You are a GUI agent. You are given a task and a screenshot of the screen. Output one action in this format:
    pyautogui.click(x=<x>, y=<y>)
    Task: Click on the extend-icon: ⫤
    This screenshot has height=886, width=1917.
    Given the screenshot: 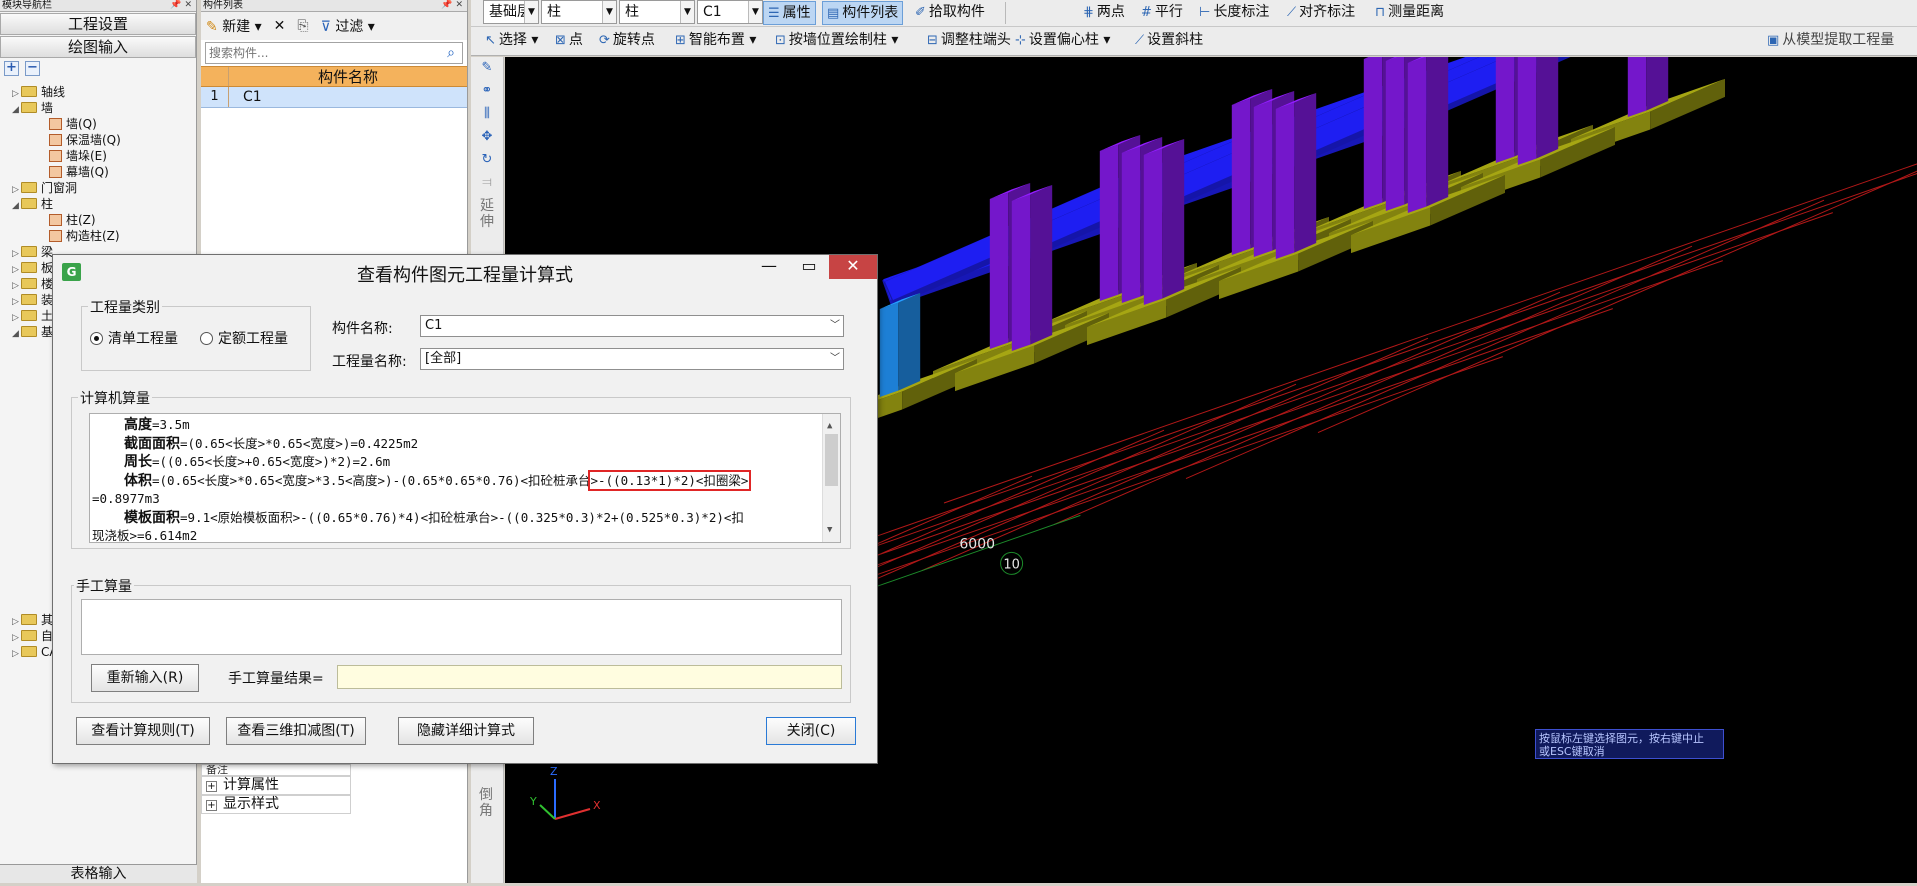 What is the action you would take?
    pyautogui.click(x=487, y=185)
    